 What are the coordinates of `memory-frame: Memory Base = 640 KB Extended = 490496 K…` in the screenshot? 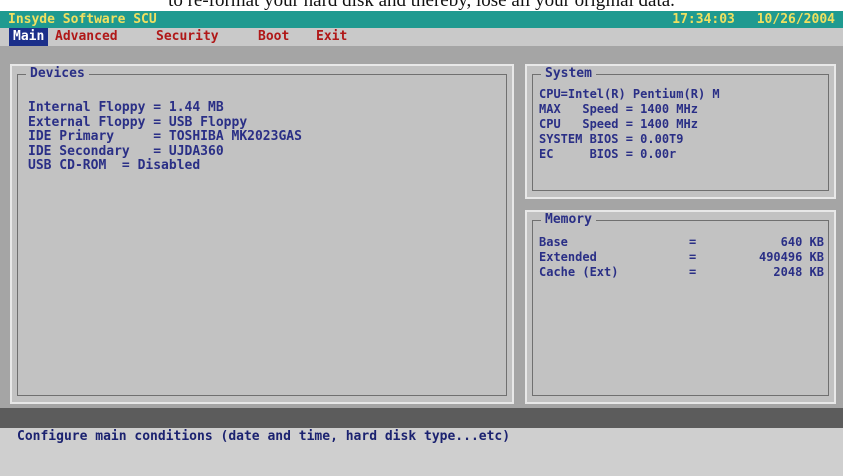 It's located at (680, 304).